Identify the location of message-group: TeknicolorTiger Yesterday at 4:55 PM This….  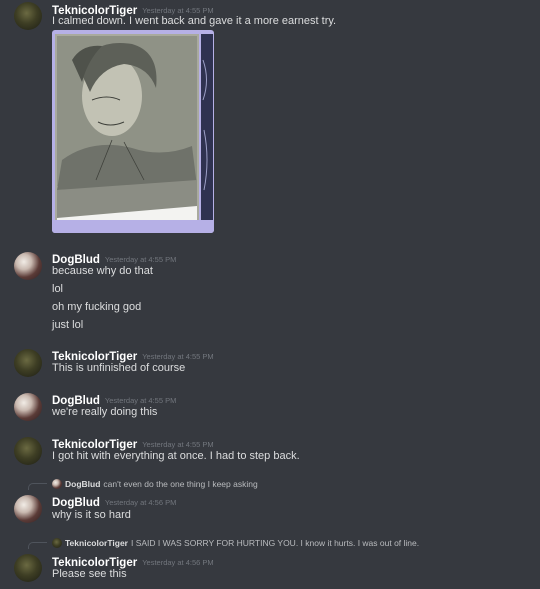
(270, 367).